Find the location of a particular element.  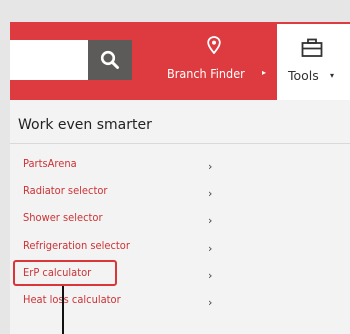

briefcase-icon is located at coordinates (312, 47).